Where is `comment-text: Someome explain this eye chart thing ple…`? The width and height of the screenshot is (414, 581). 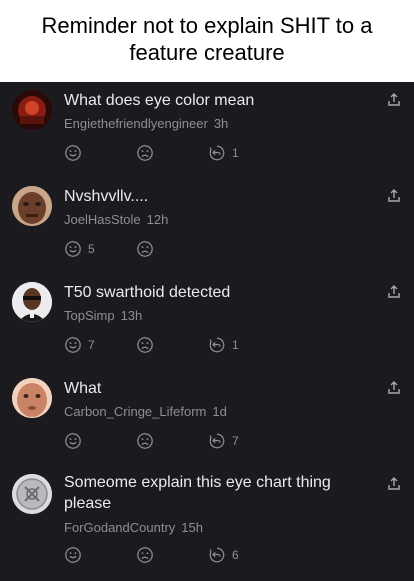
comment-text: Someome explain this eye chart thing ple… is located at coordinates (197, 493).